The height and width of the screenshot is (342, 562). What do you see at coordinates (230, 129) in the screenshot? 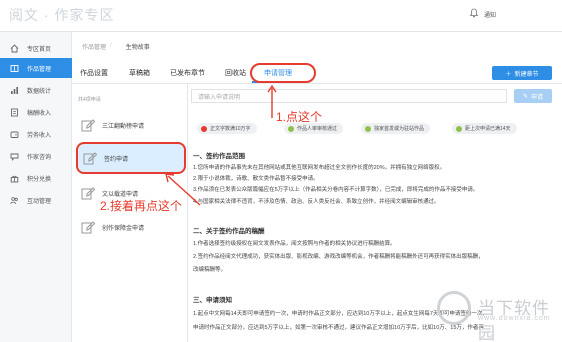
I see `requirement-label: 正文字数满10万字` at bounding box center [230, 129].